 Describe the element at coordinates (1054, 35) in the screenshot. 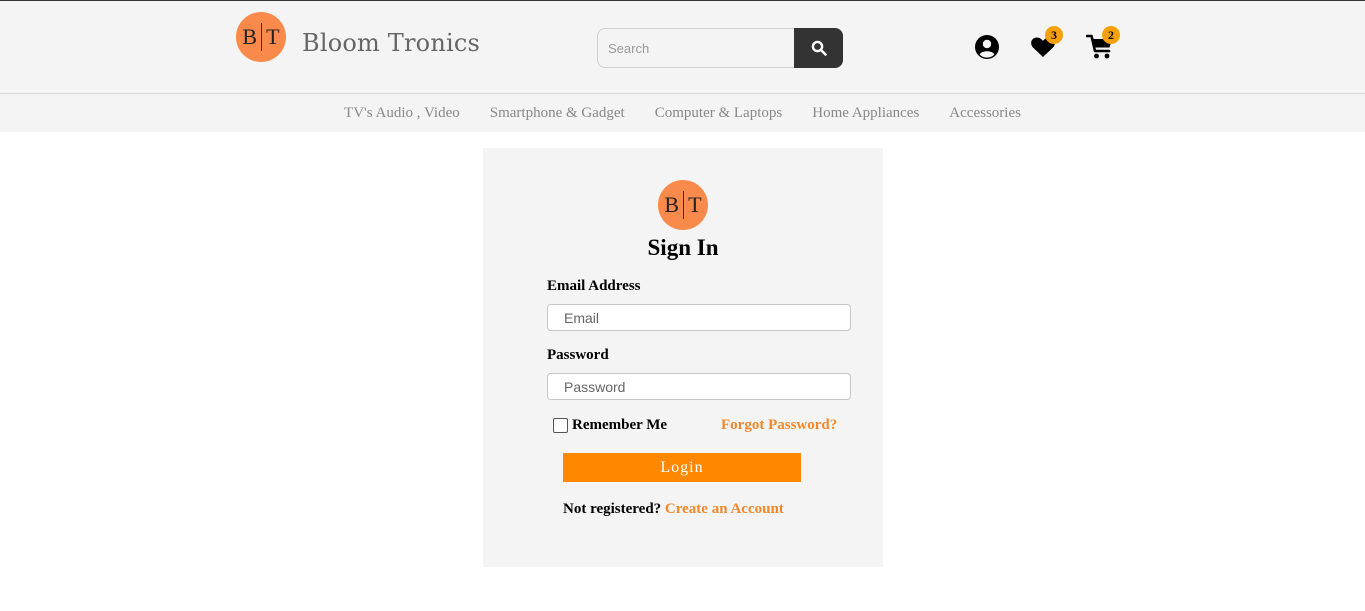

I see `wishlist-count-badge: 3` at that location.